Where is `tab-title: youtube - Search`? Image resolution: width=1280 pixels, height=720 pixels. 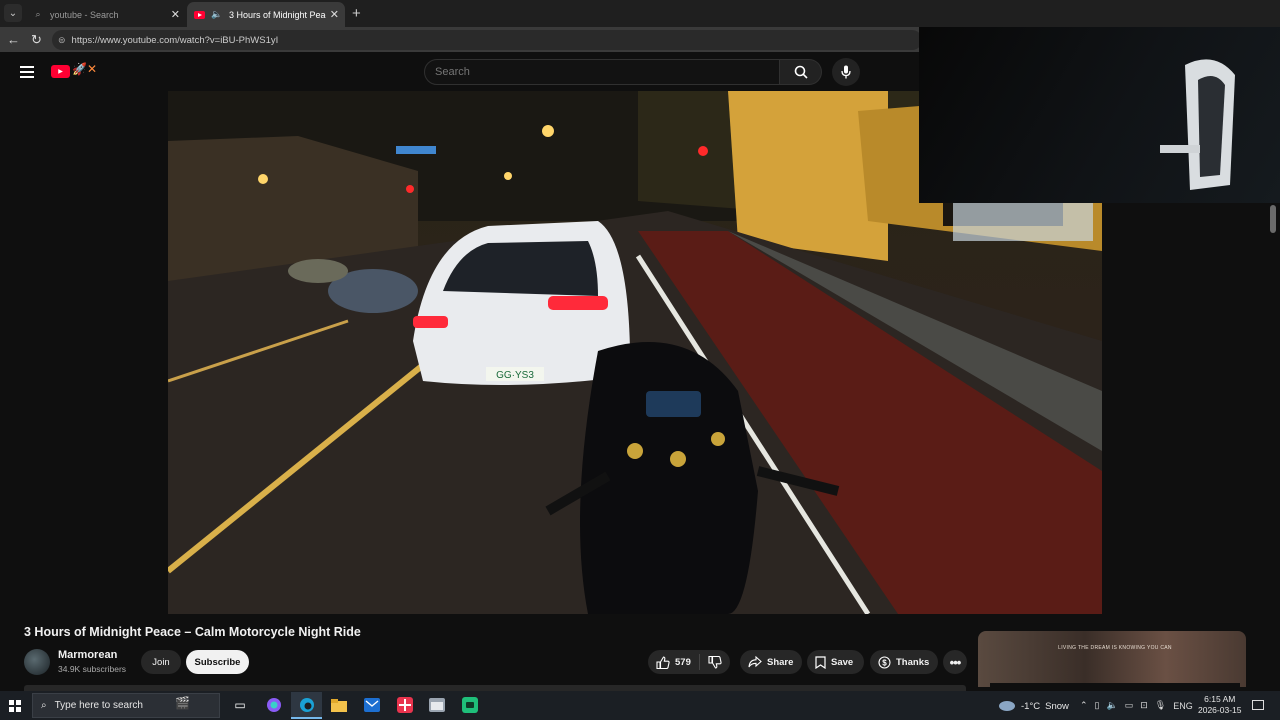 tab-title: youtube - Search is located at coordinates (84, 14).